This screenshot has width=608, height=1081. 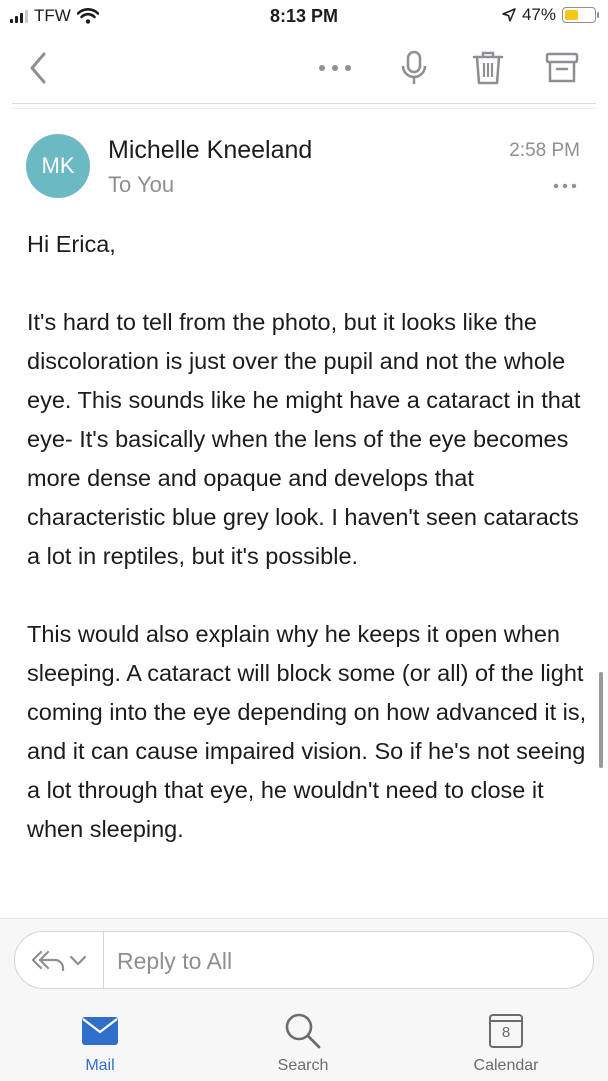 What do you see at coordinates (100, 1065) in the screenshot?
I see `tab-mail-label: Mail` at bounding box center [100, 1065].